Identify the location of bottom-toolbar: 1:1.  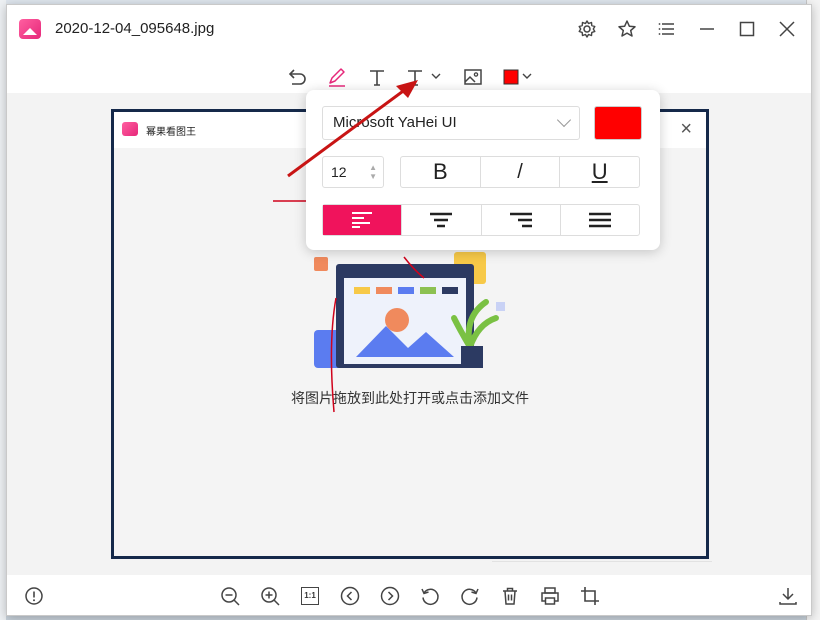
(409, 596).